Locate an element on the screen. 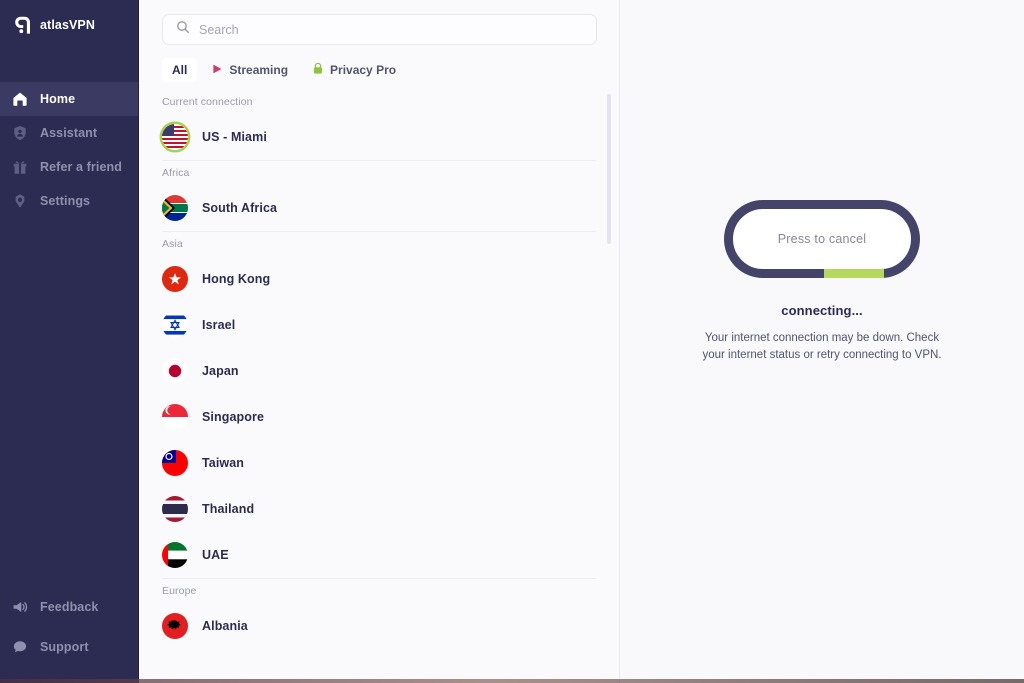  flag-sg-icon is located at coordinates (175, 417).